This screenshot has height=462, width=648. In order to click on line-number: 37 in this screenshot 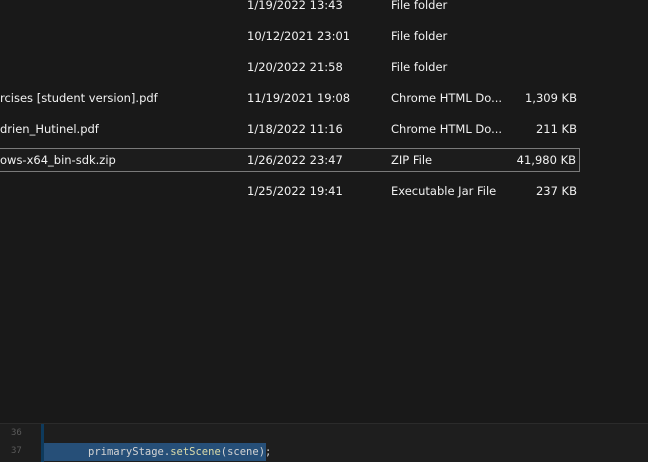, I will do `click(16, 451)`.